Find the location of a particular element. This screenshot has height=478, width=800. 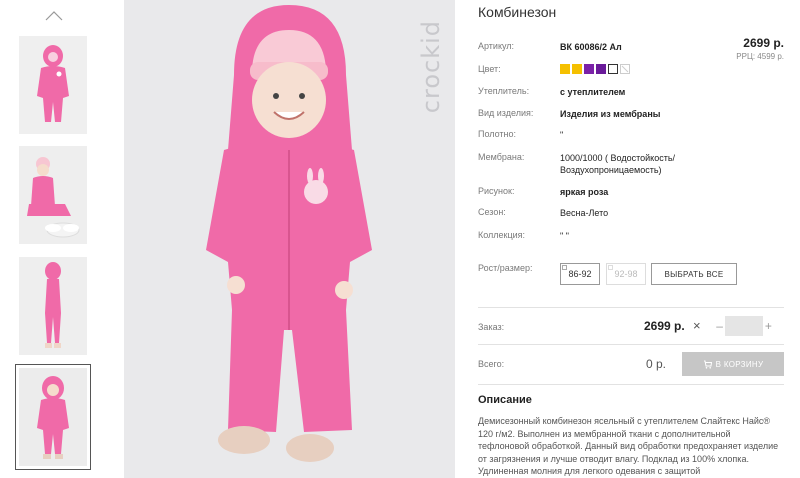

attr-label: Полотно: is located at coordinates (497, 134).